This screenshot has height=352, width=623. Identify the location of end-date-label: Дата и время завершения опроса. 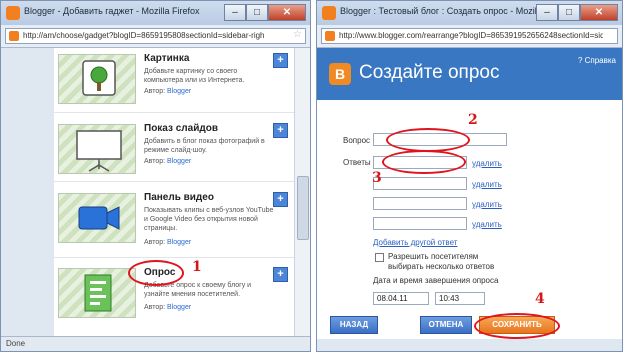
(436, 280).